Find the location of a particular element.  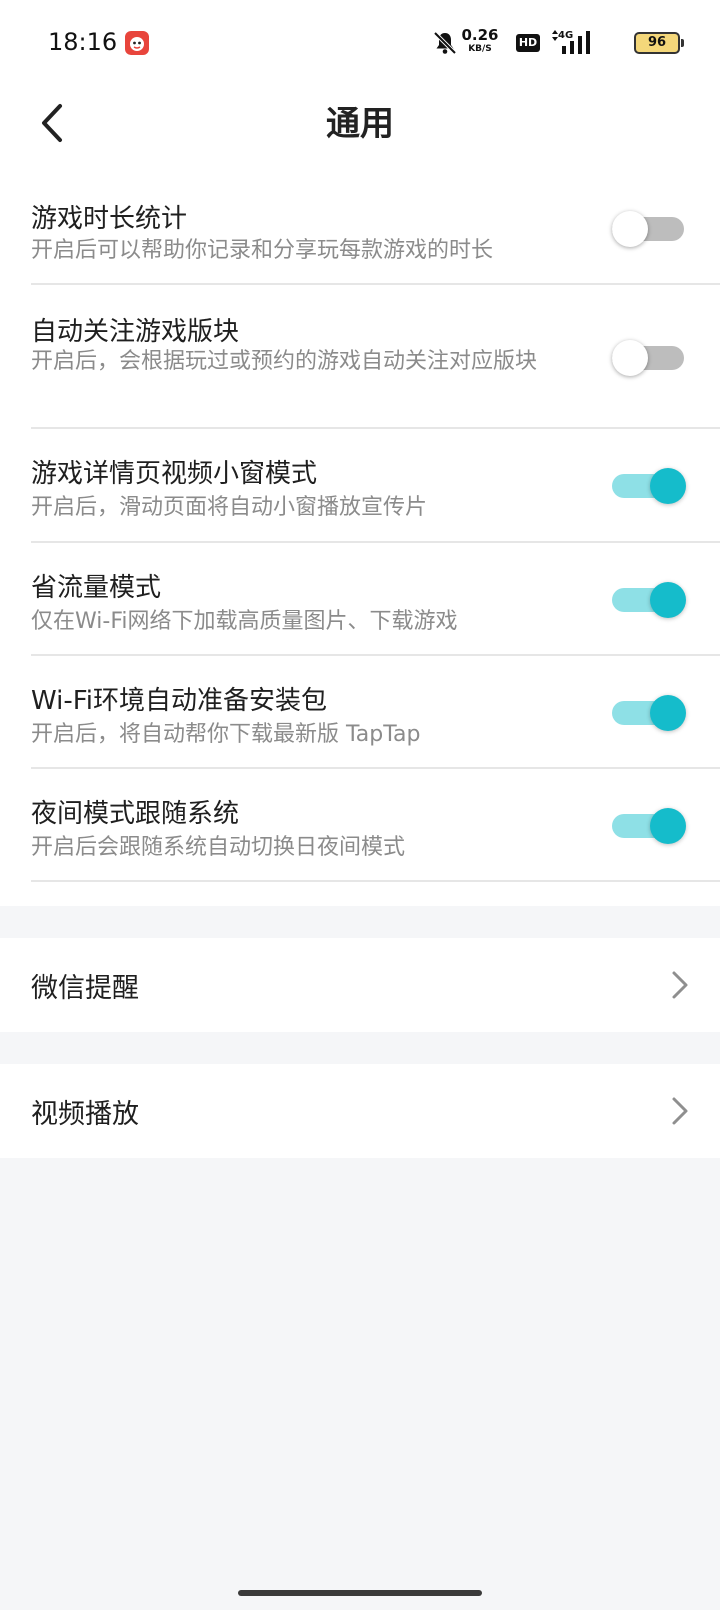

setting-row-auto-follow-board: 自动关注游戏版块 开启后，会根据玩过或预约的游戏自动关注对应版块 is located at coordinates (360, 357).